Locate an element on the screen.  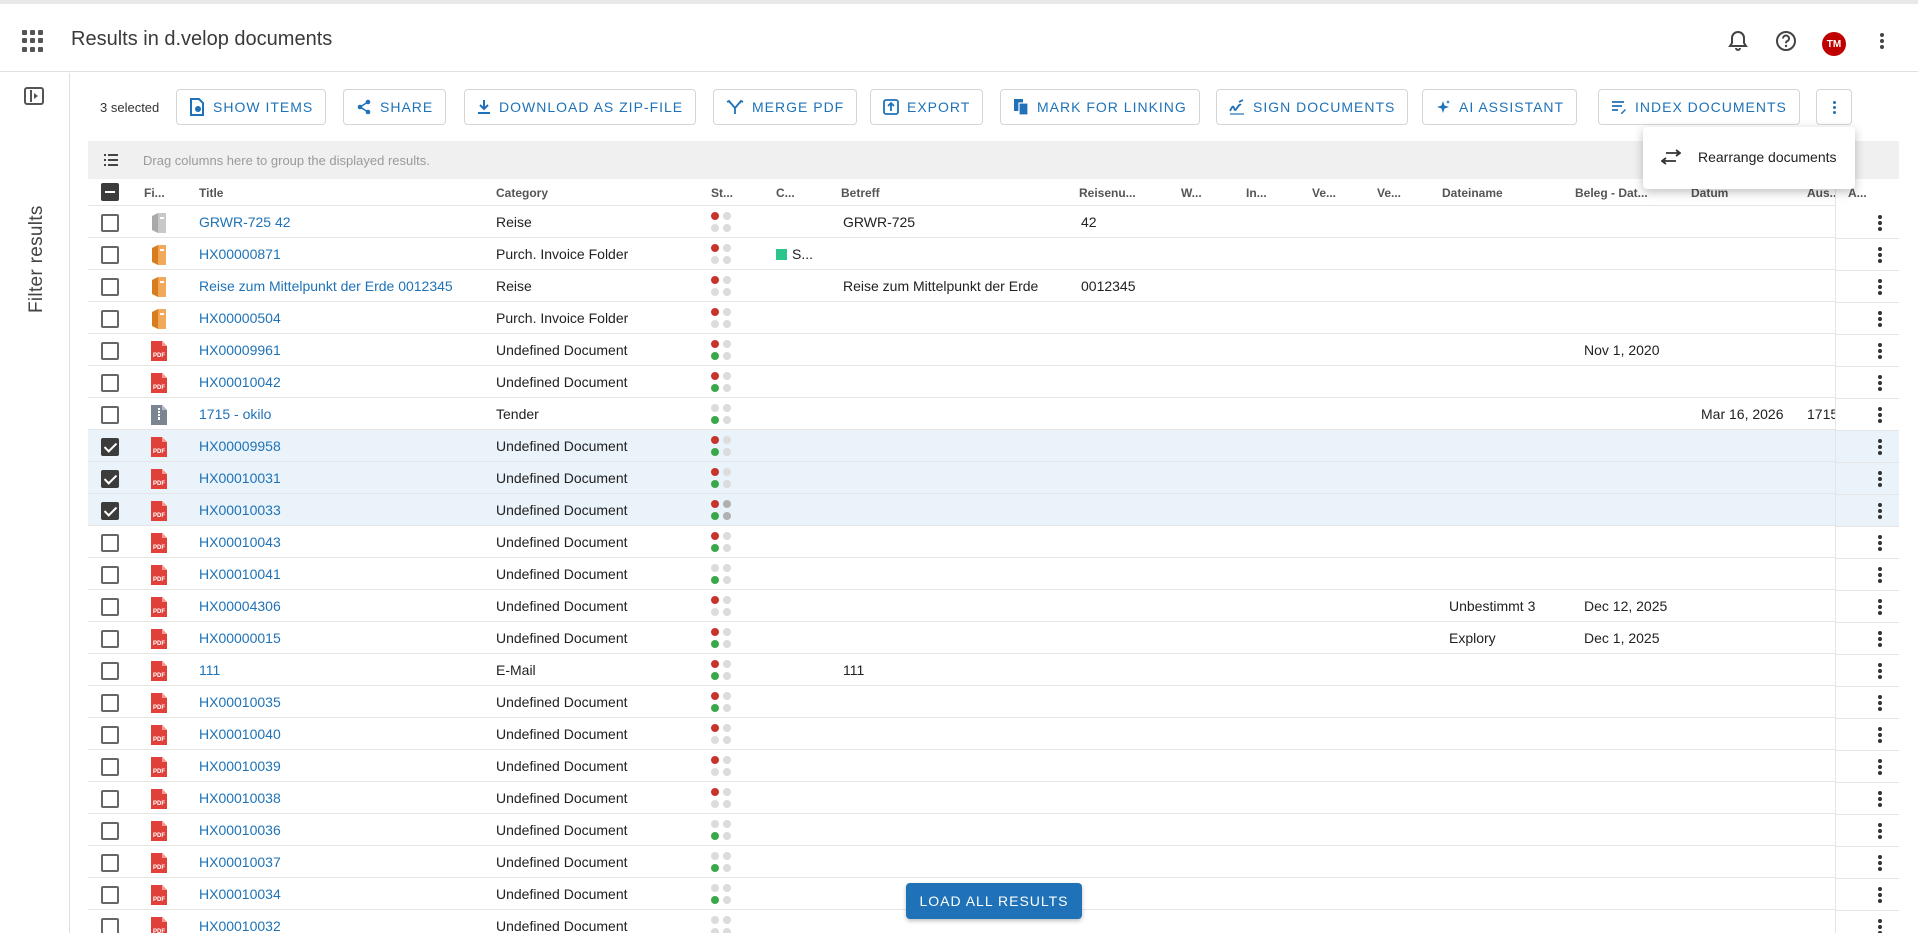
table-row: PDF HX00010041 Undefined Document is located at coordinates (993, 574).